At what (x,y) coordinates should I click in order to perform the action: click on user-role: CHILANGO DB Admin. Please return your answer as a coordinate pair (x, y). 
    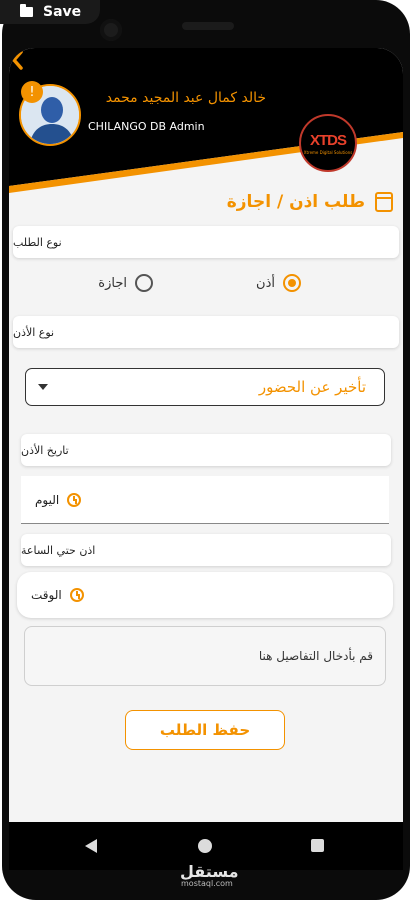
    Looking at the image, I should click on (146, 126).